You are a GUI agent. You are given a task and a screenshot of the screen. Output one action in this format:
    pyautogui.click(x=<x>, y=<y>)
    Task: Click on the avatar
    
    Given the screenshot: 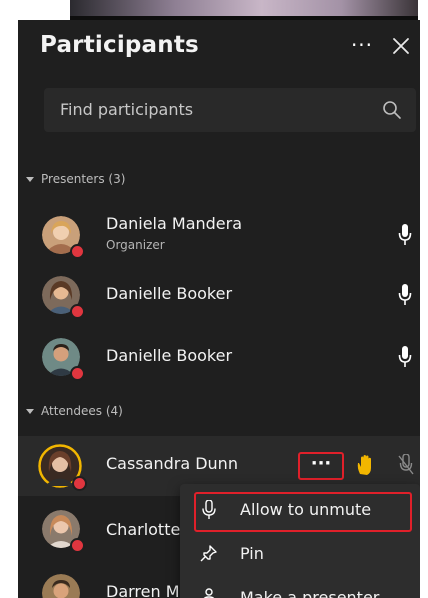 What is the action you would take?
    pyautogui.click(x=61, y=586)
    